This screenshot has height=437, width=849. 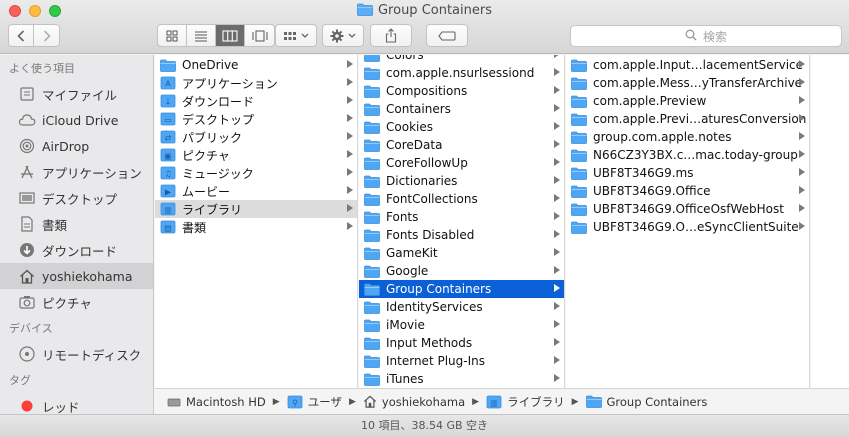 What do you see at coordinates (830, 221) in the screenshot?
I see `column-empty` at bounding box center [830, 221].